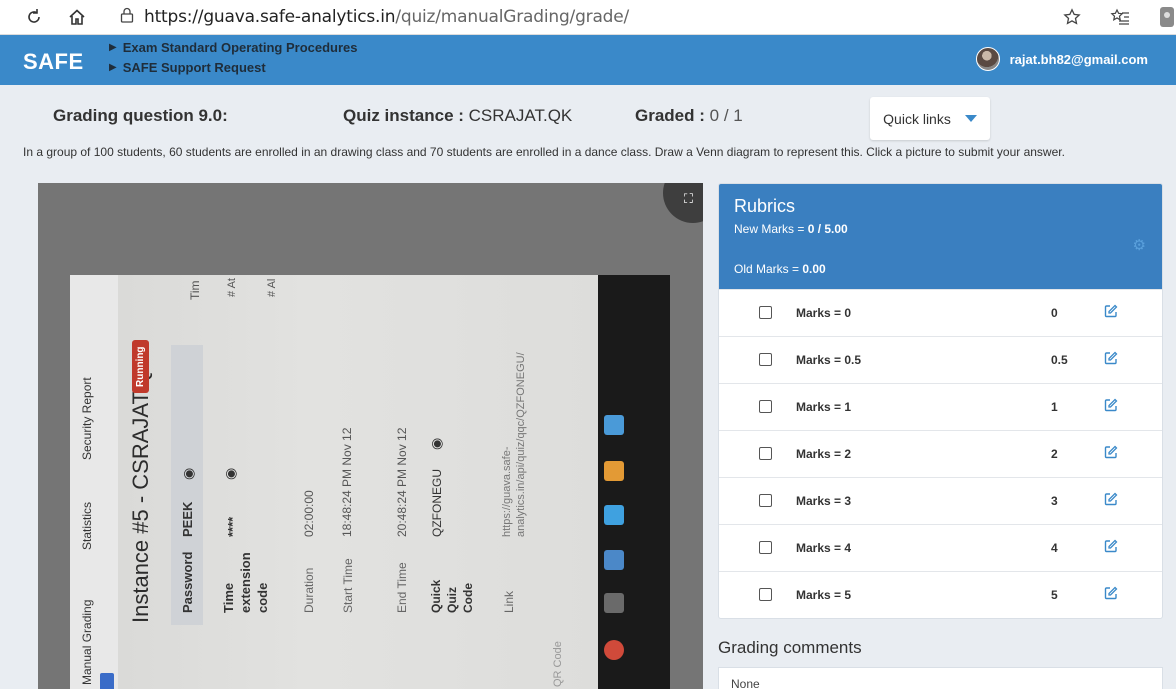 Image resolution: width=1176 pixels, height=689 pixels. What do you see at coordinates (780, 269) in the screenshot?
I see `old-marks: Old Marks = 0.00` at bounding box center [780, 269].